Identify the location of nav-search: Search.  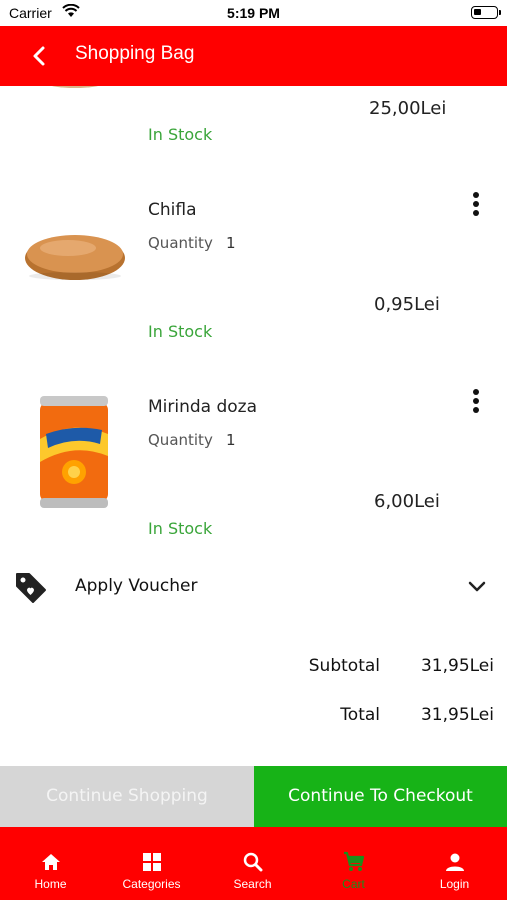
(252, 863).